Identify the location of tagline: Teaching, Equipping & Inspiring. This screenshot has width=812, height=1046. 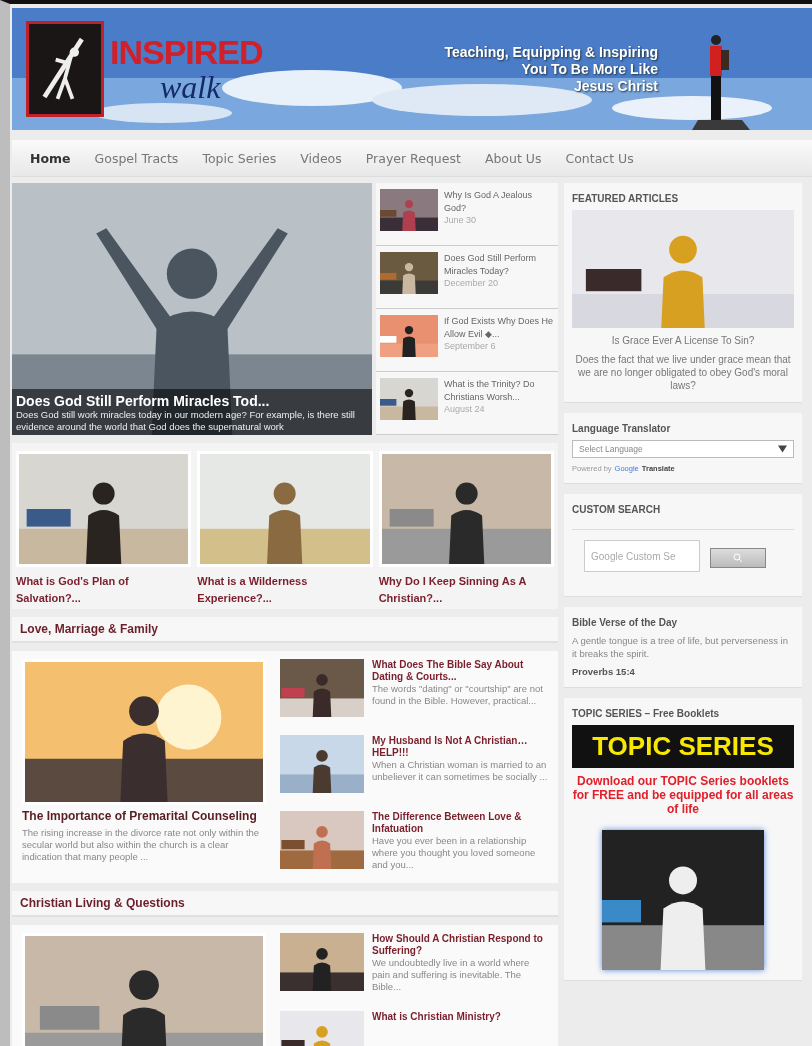
(551, 52).